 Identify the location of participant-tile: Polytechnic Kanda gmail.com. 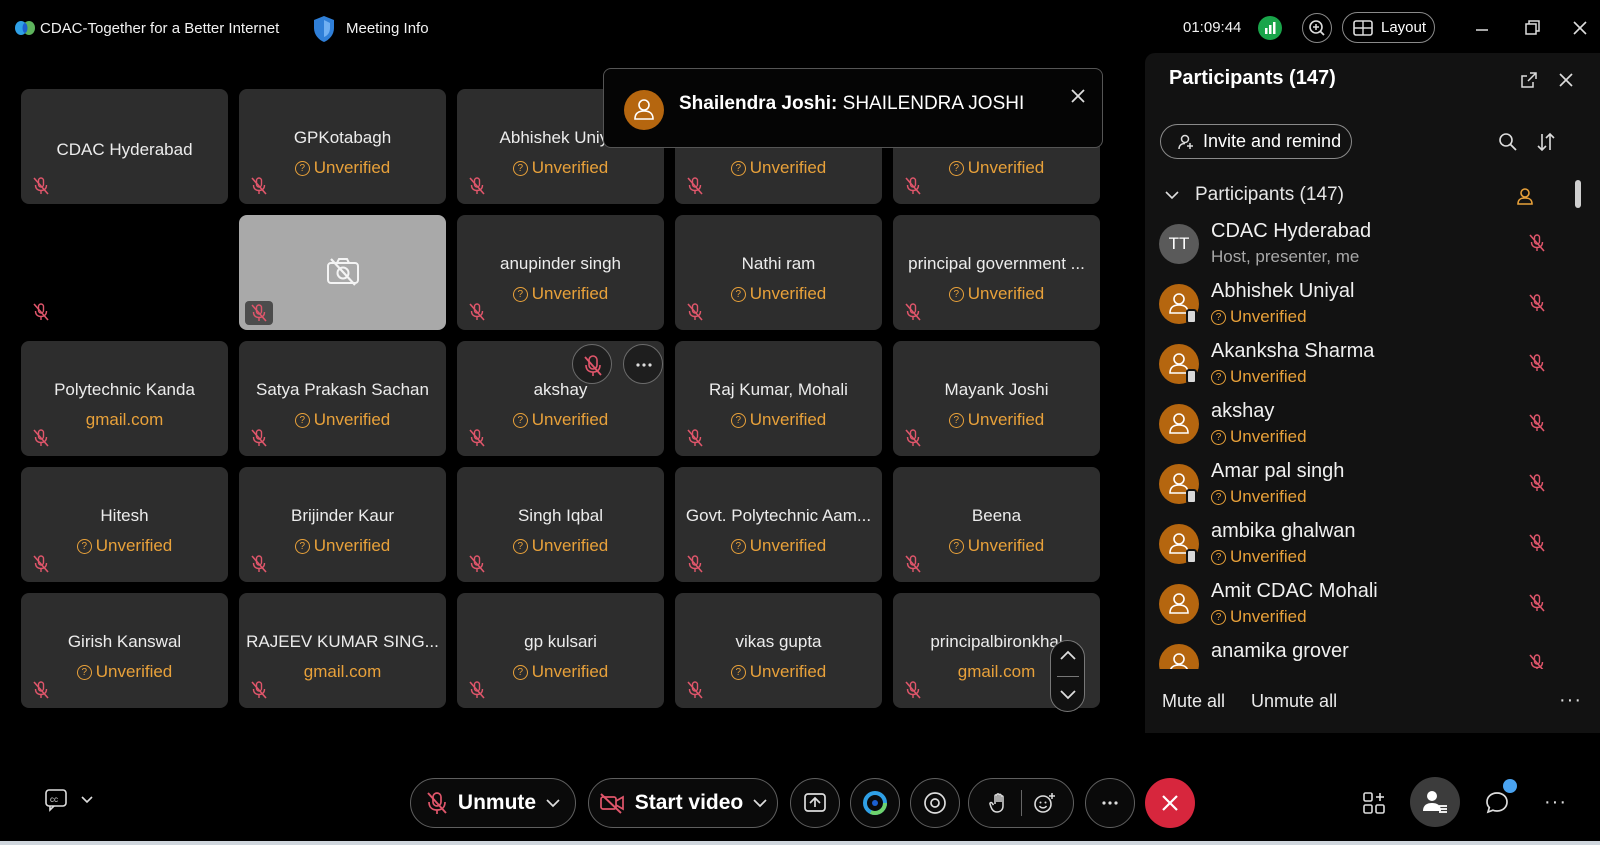
(124, 398).